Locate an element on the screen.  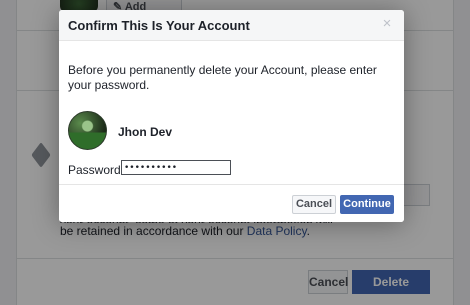
dialog-footer: Cancel Continue is located at coordinates (231, 203).